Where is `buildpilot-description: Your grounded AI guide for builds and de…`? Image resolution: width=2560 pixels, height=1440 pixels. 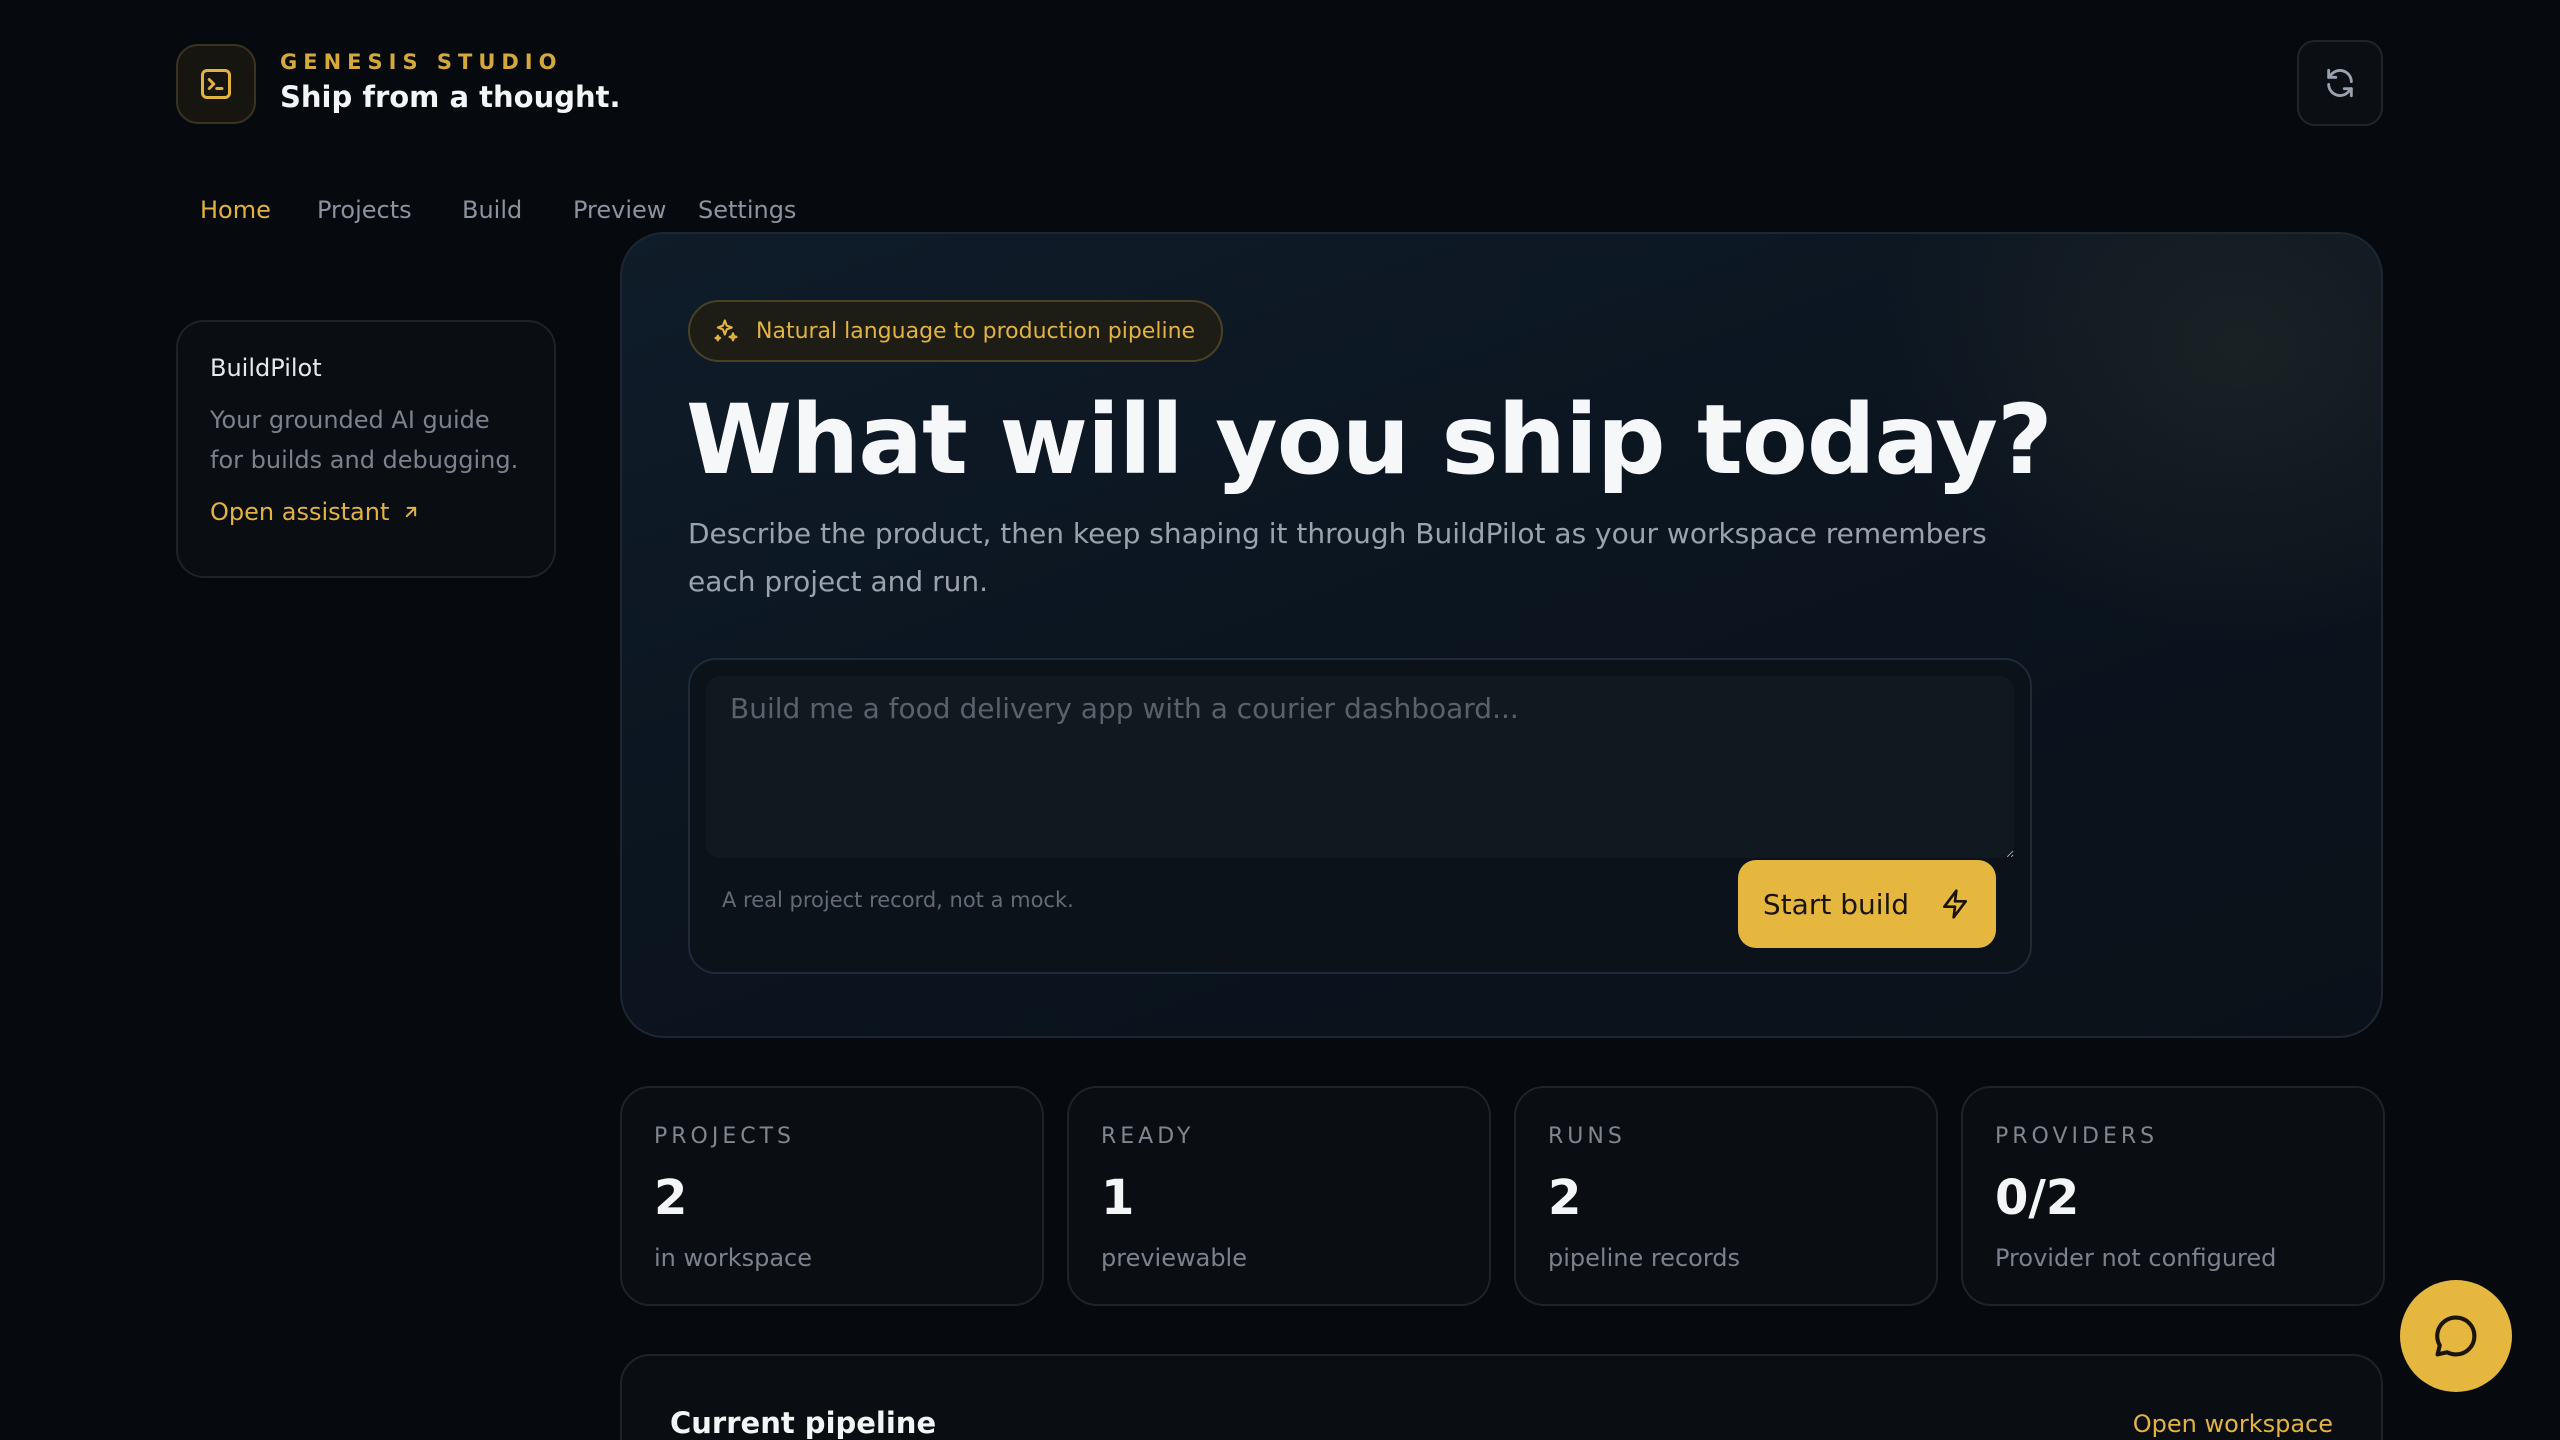 buildpilot-description: Your grounded AI guide for builds and de… is located at coordinates (364, 440).